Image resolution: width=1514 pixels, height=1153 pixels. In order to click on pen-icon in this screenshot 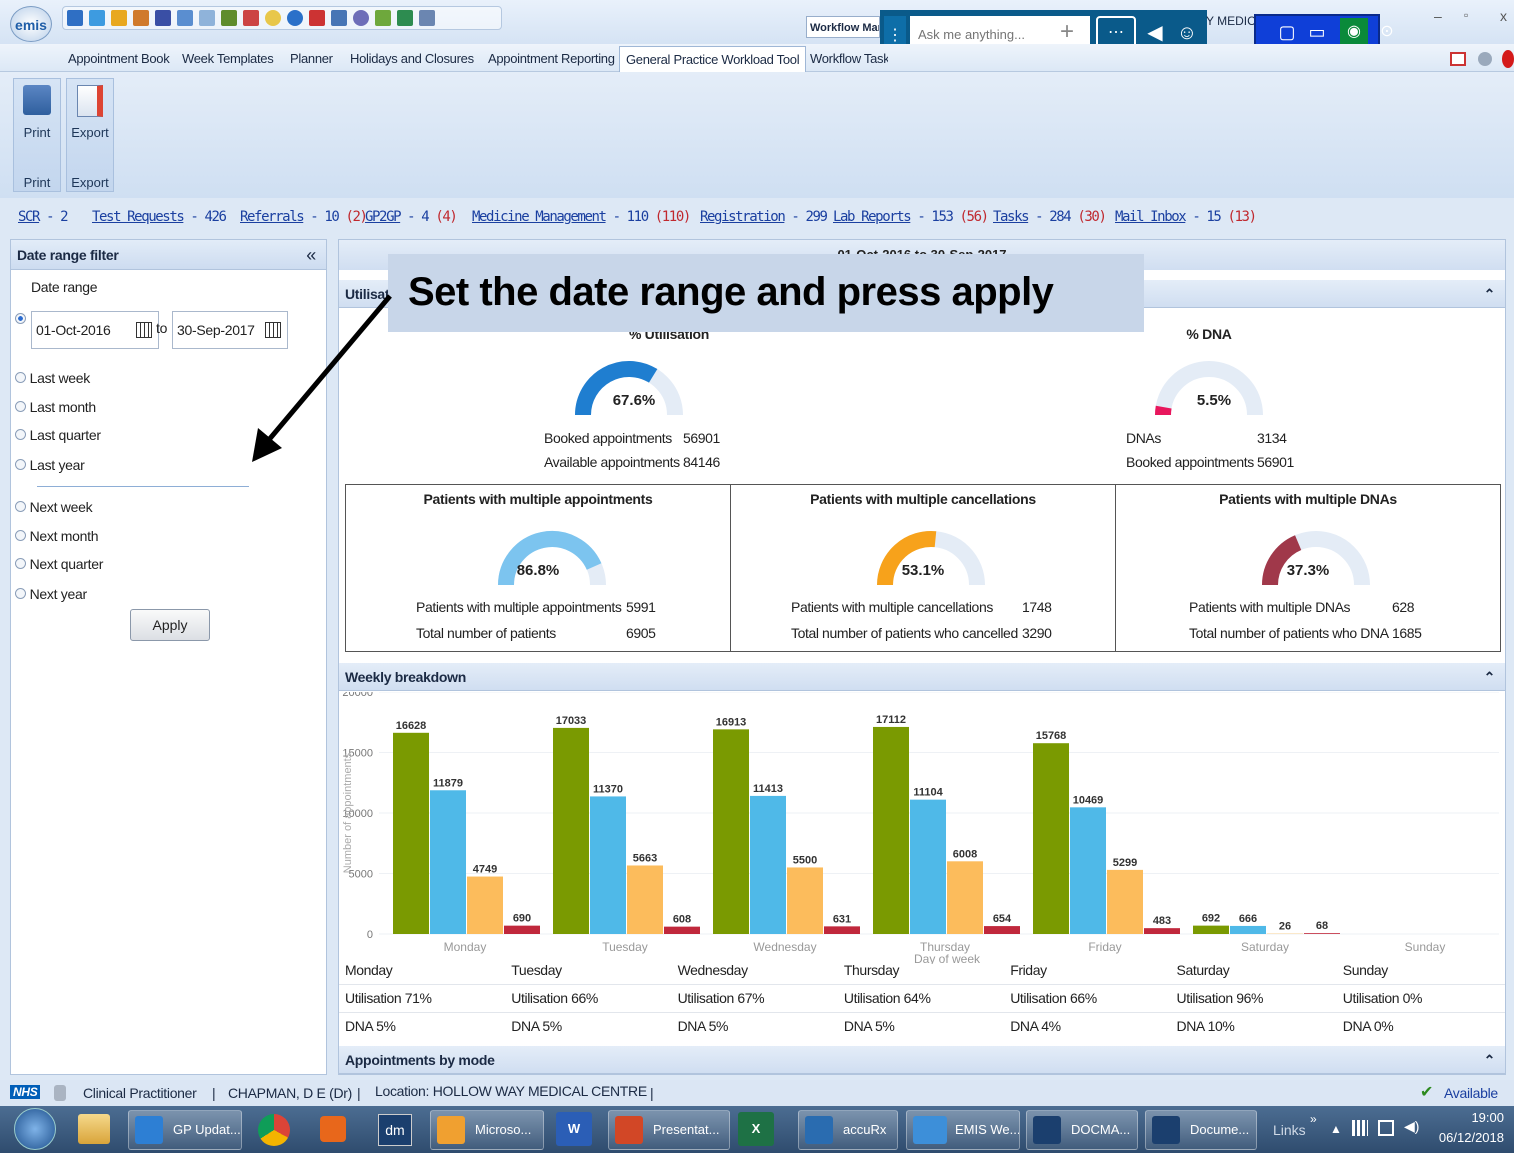, I will do `click(317, 18)`.